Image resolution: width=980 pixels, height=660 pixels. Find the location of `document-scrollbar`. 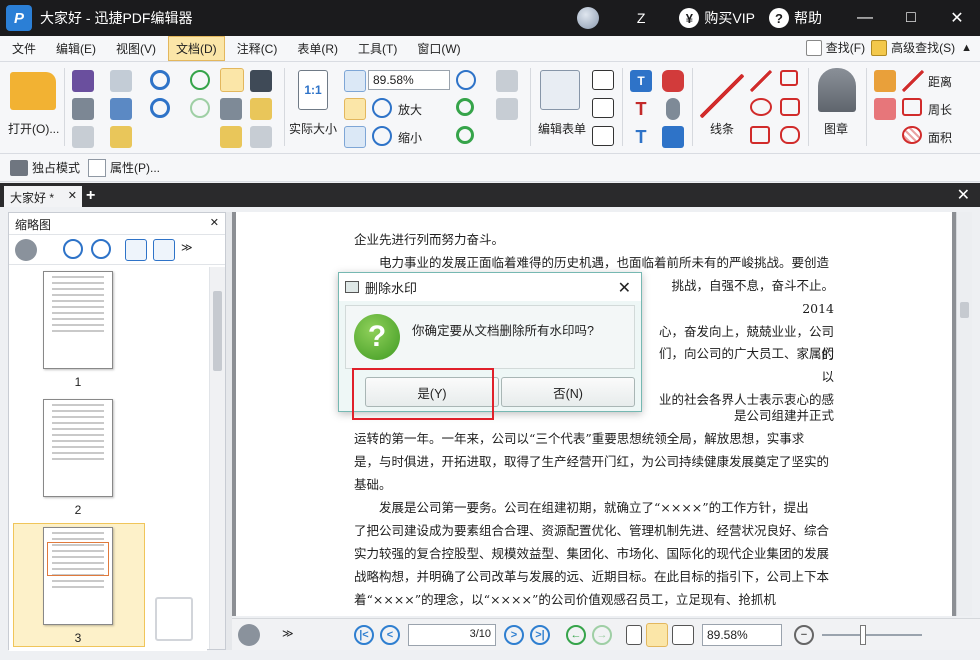

document-scrollbar is located at coordinates (964, 414).